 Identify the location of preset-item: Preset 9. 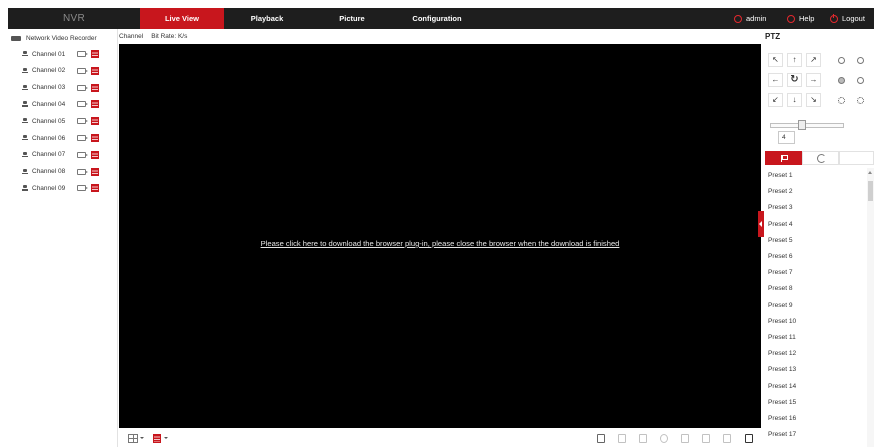
(780, 306).